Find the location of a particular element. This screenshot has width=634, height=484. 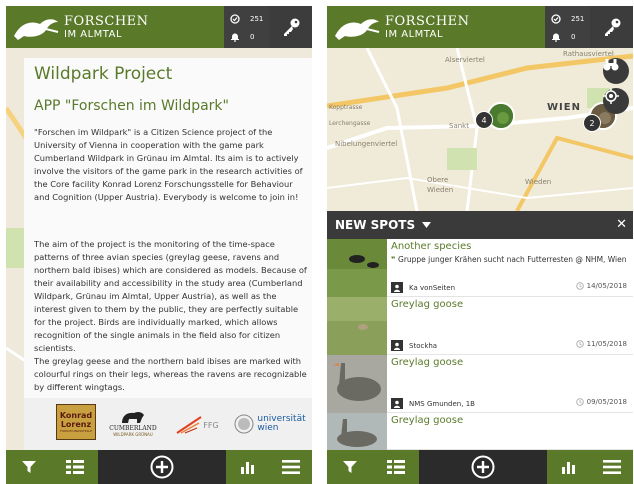

list-item: Greylag goose Stockha 11/05/2018 is located at coordinates (480, 326).